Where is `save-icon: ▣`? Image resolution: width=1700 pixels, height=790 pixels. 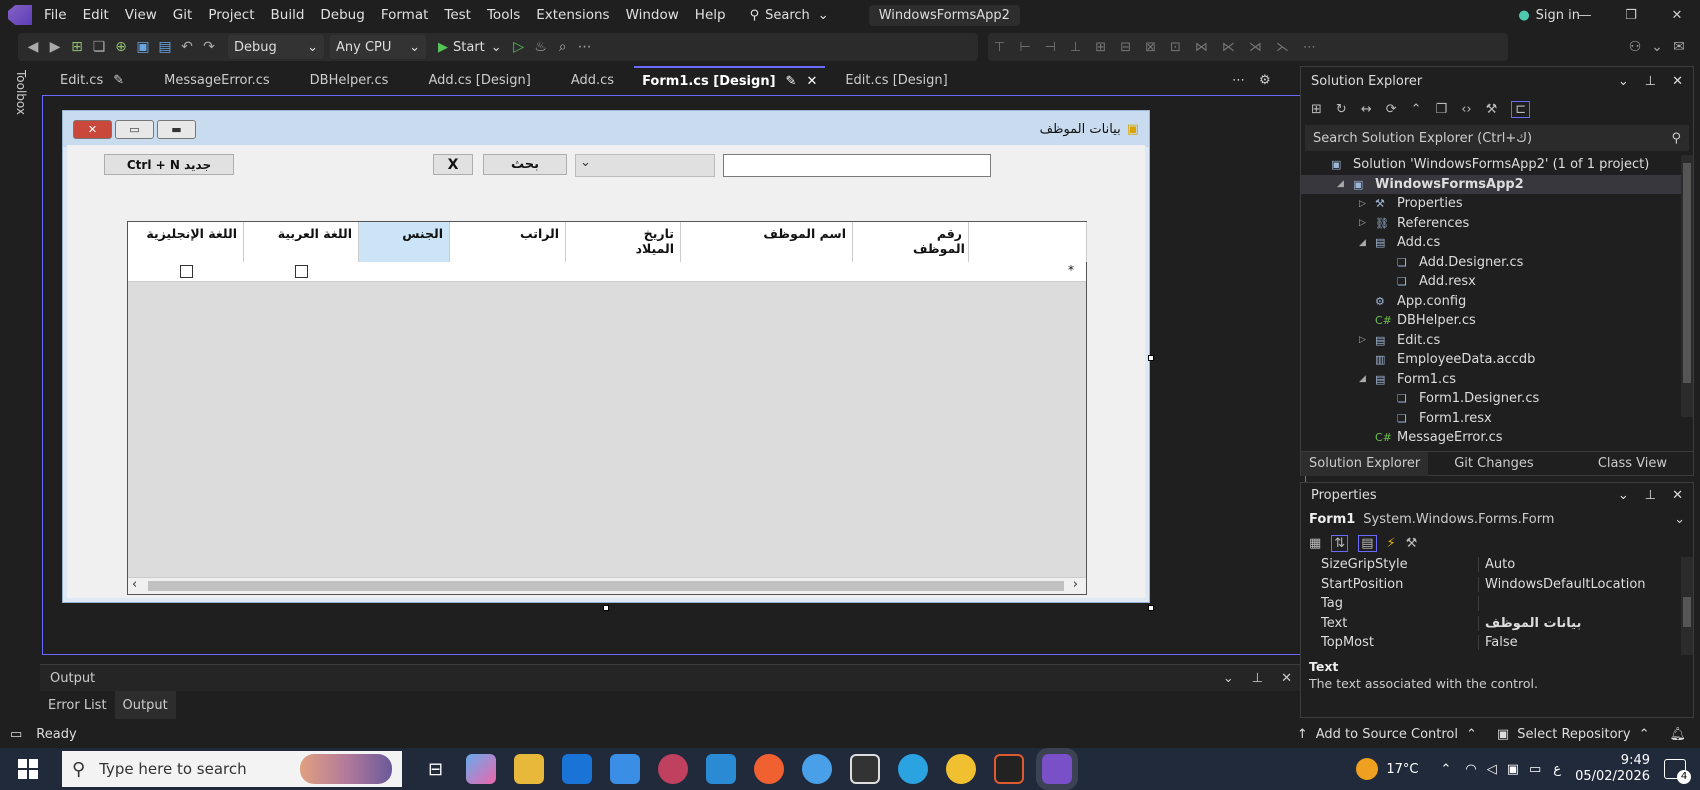
save-icon: ▣ is located at coordinates (143, 47).